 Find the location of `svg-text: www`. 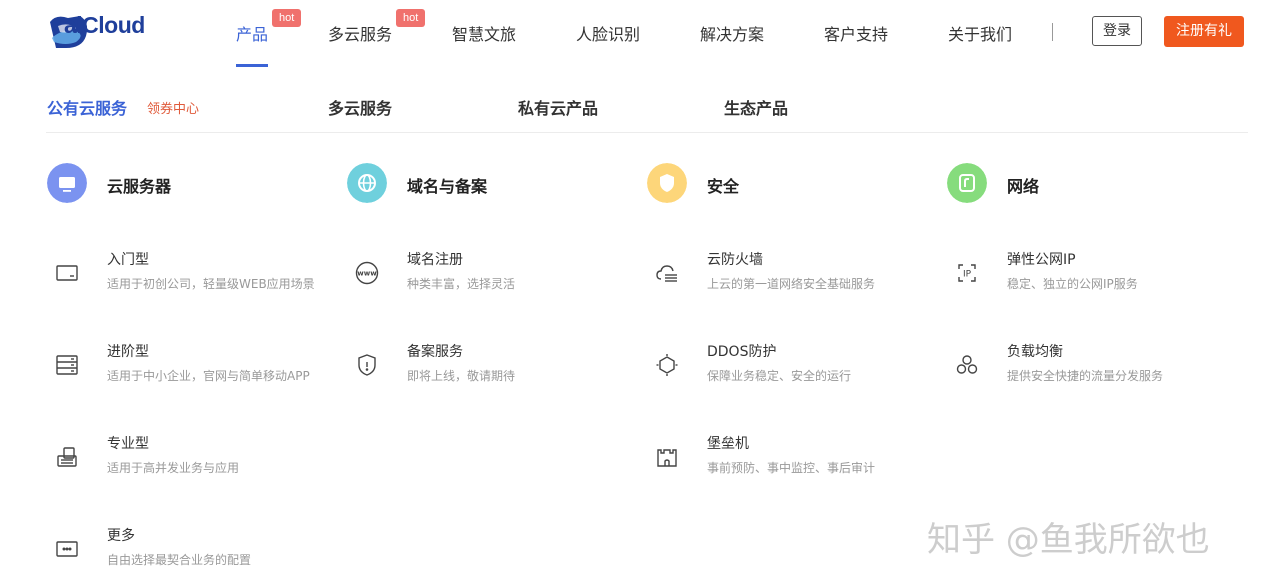

svg-text: www is located at coordinates (367, 274).